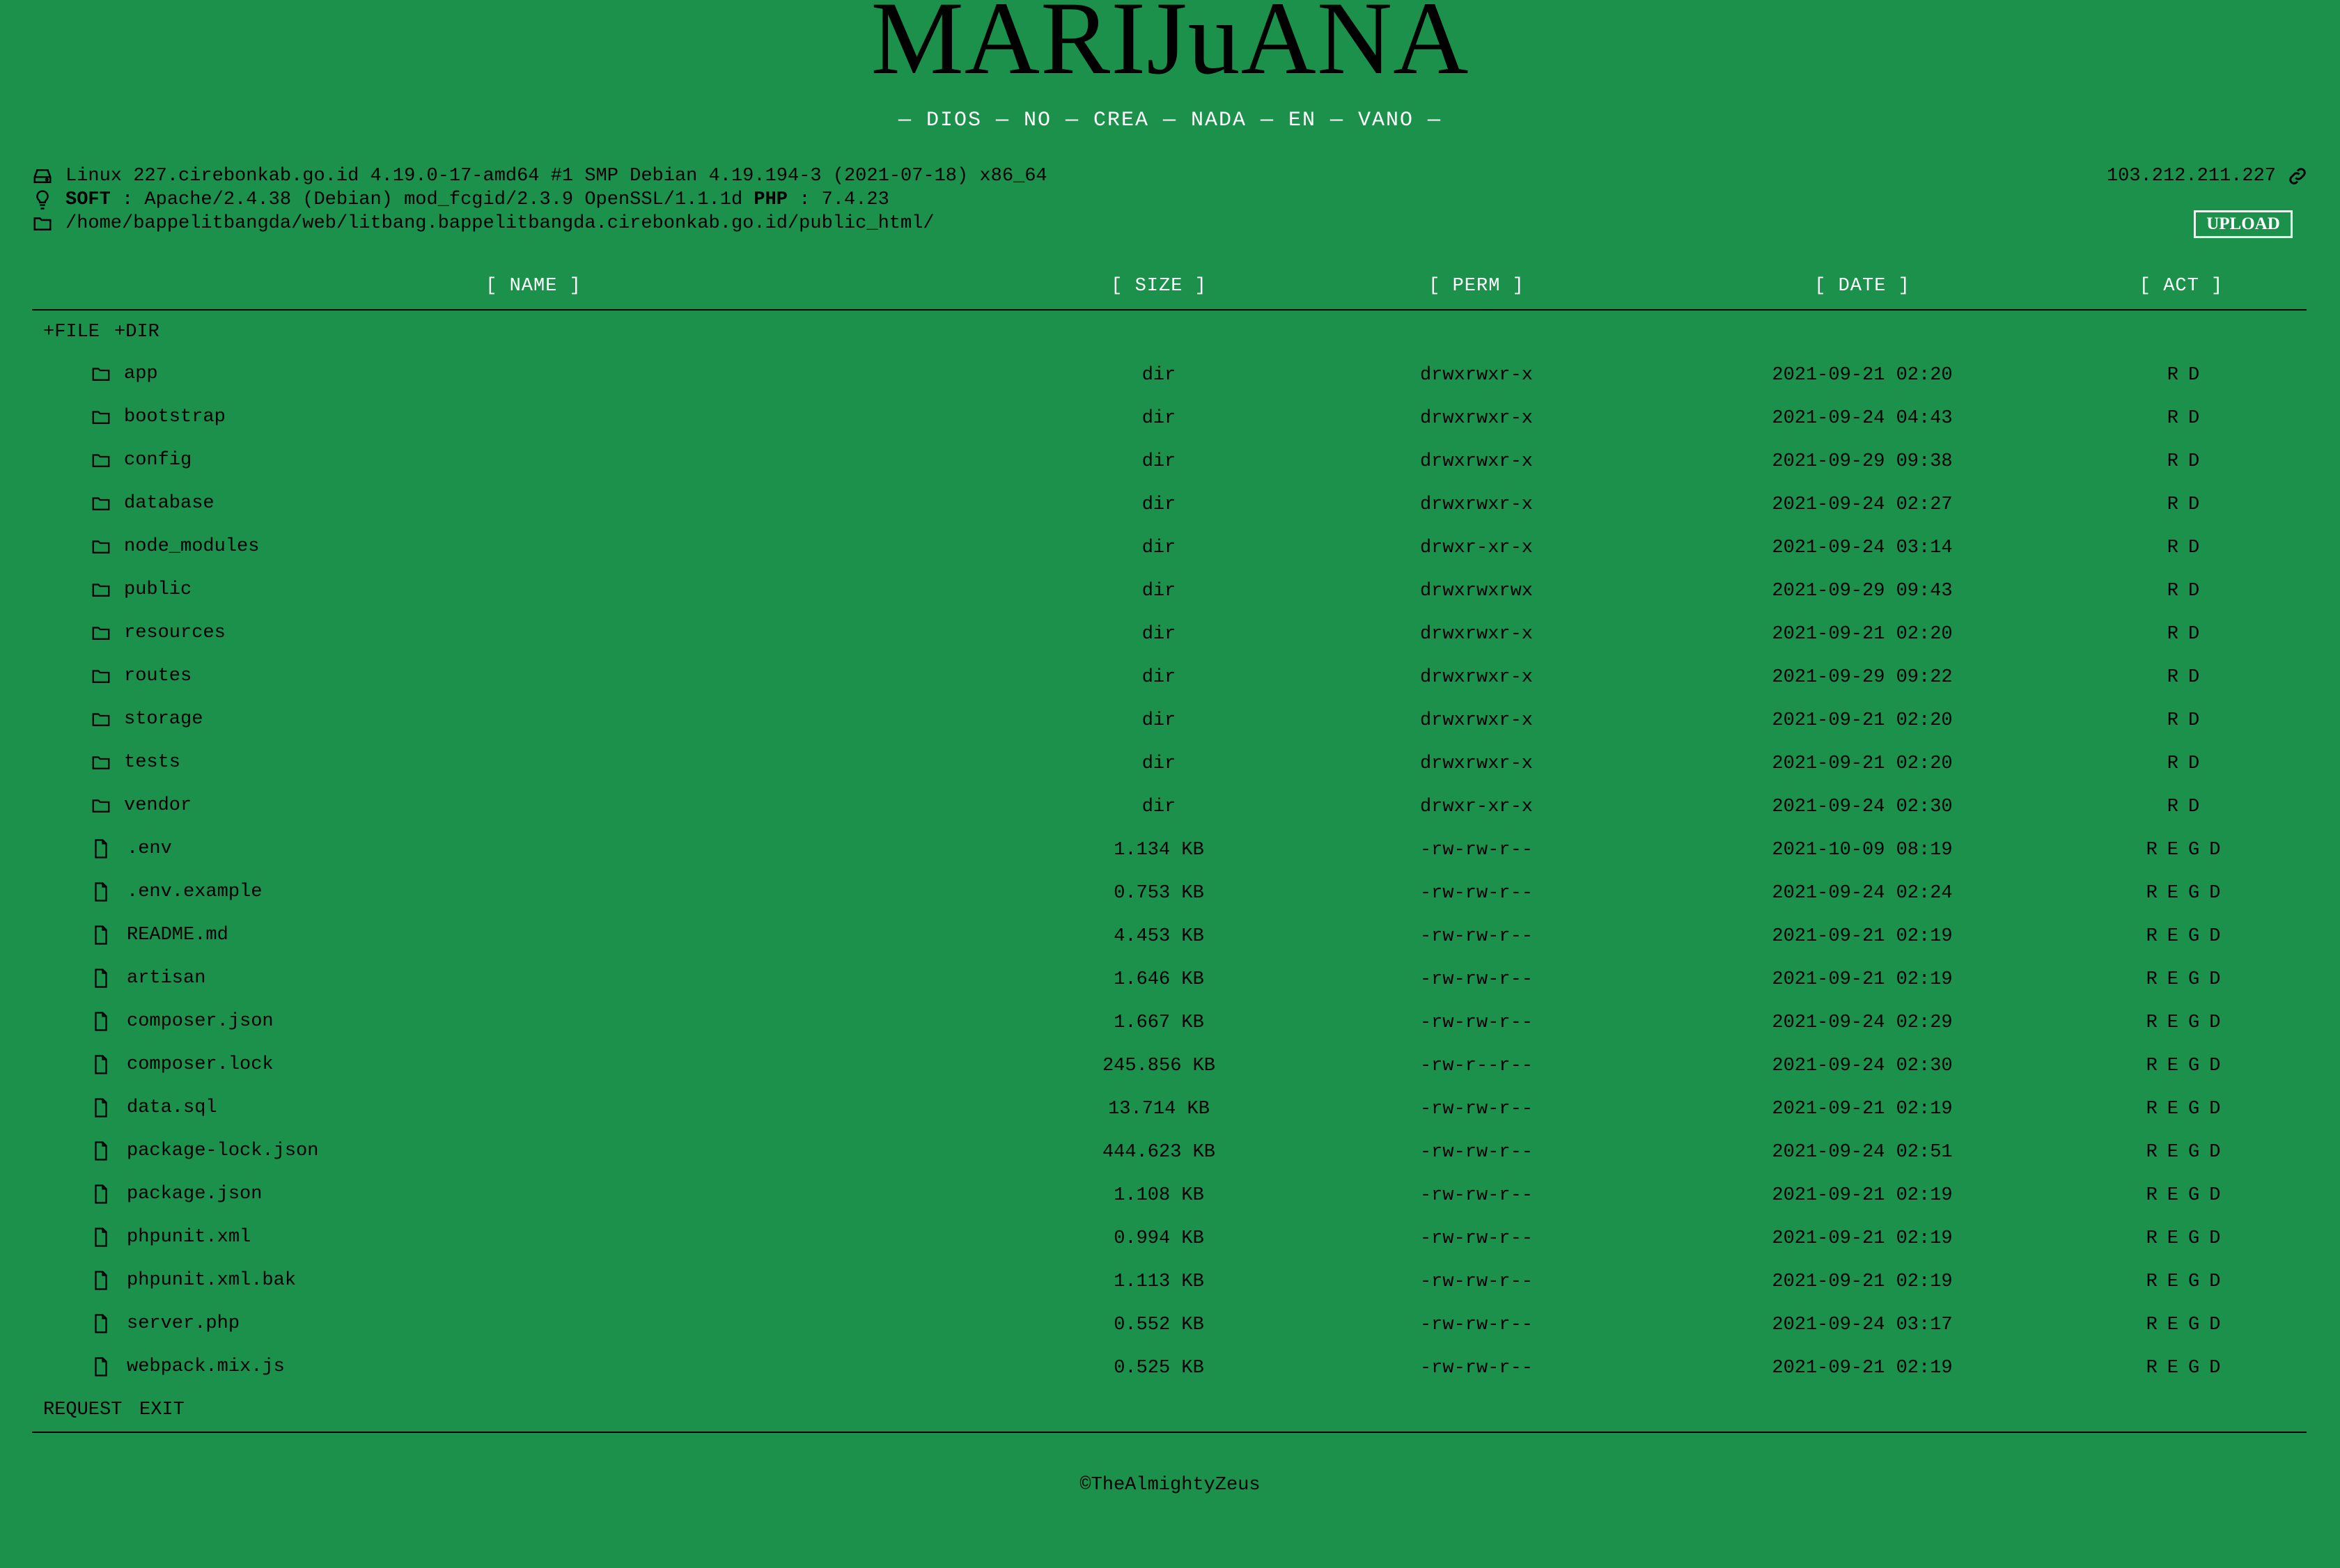  I want to click on entry-date: 2021-09-24 02:51, so click(1862, 1152).